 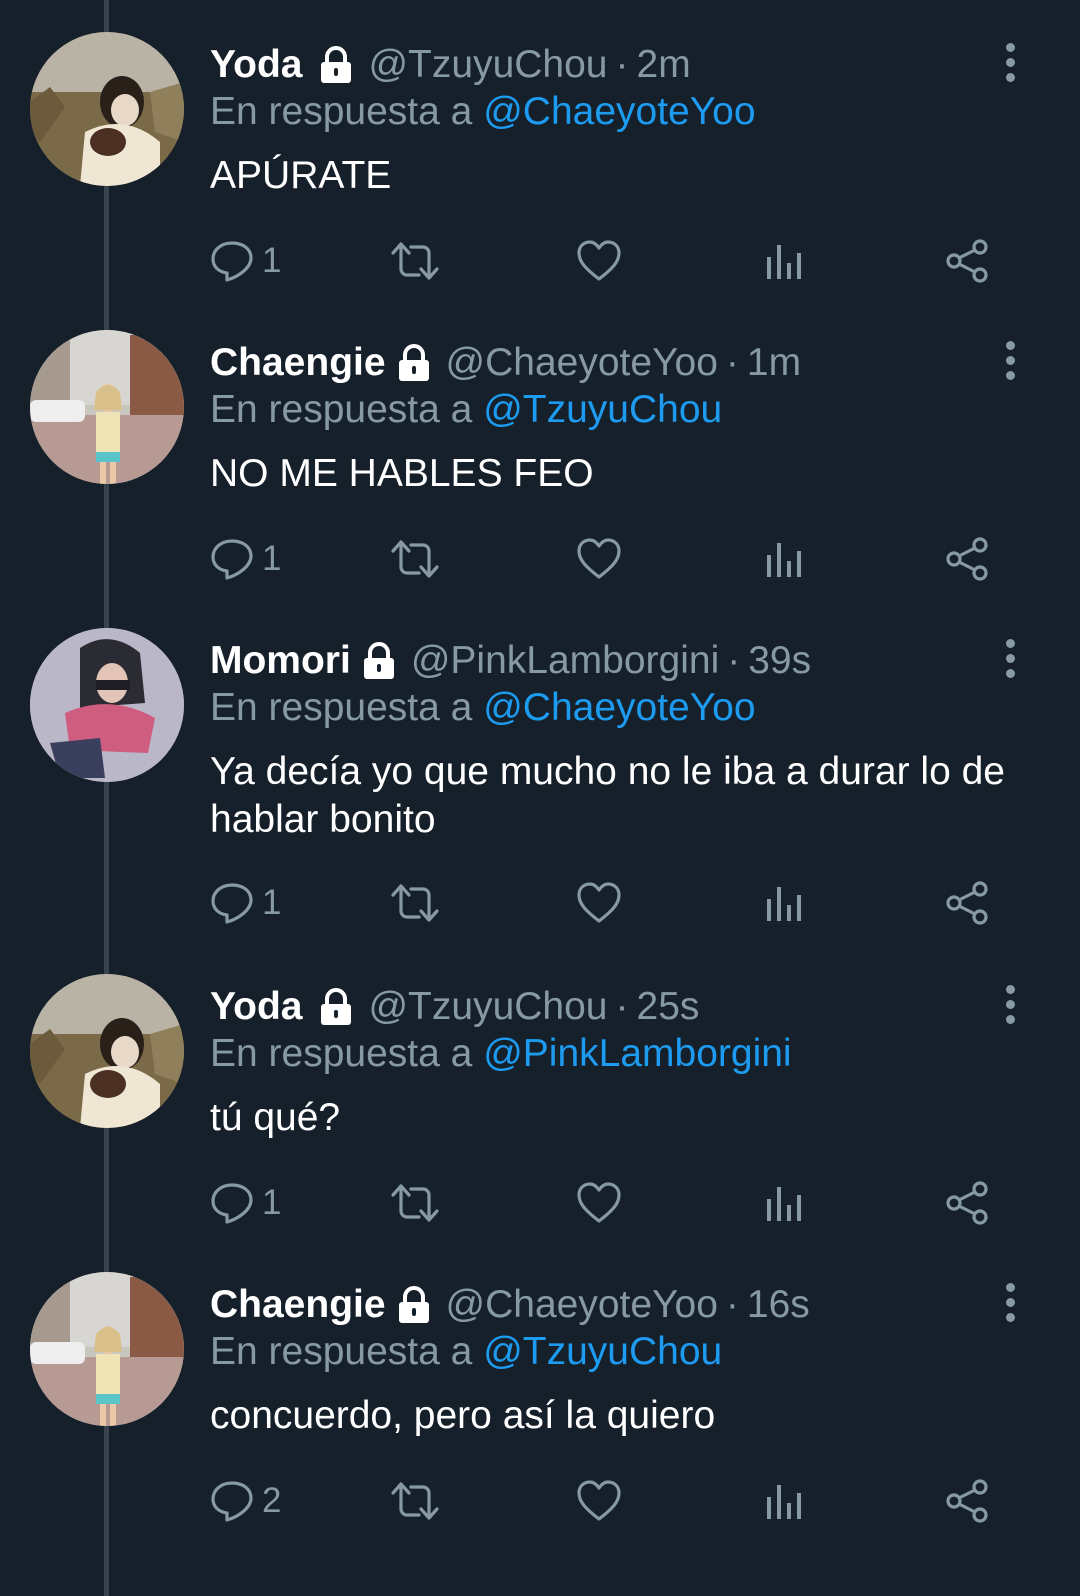 What do you see at coordinates (272, 1500) in the screenshot?
I see `reply-count: 2` at bounding box center [272, 1500].